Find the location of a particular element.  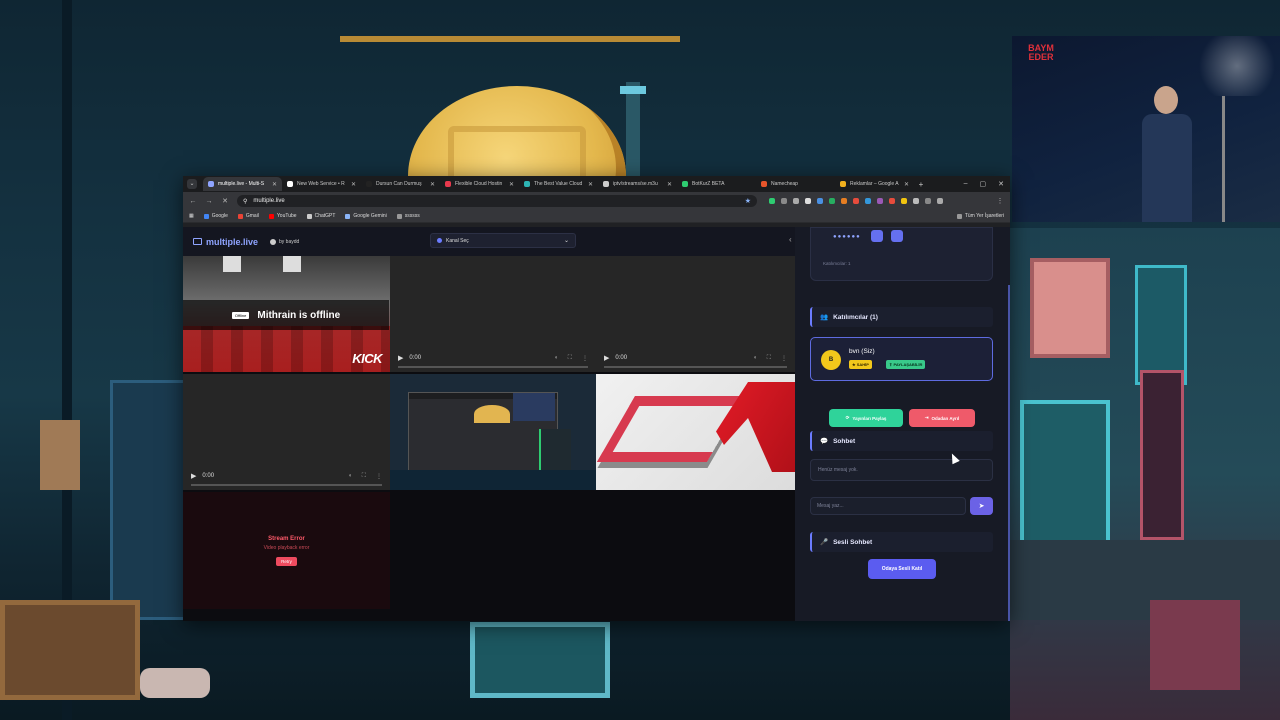

bookmark-youtube: YouTube is located at coordinates (282, 216).